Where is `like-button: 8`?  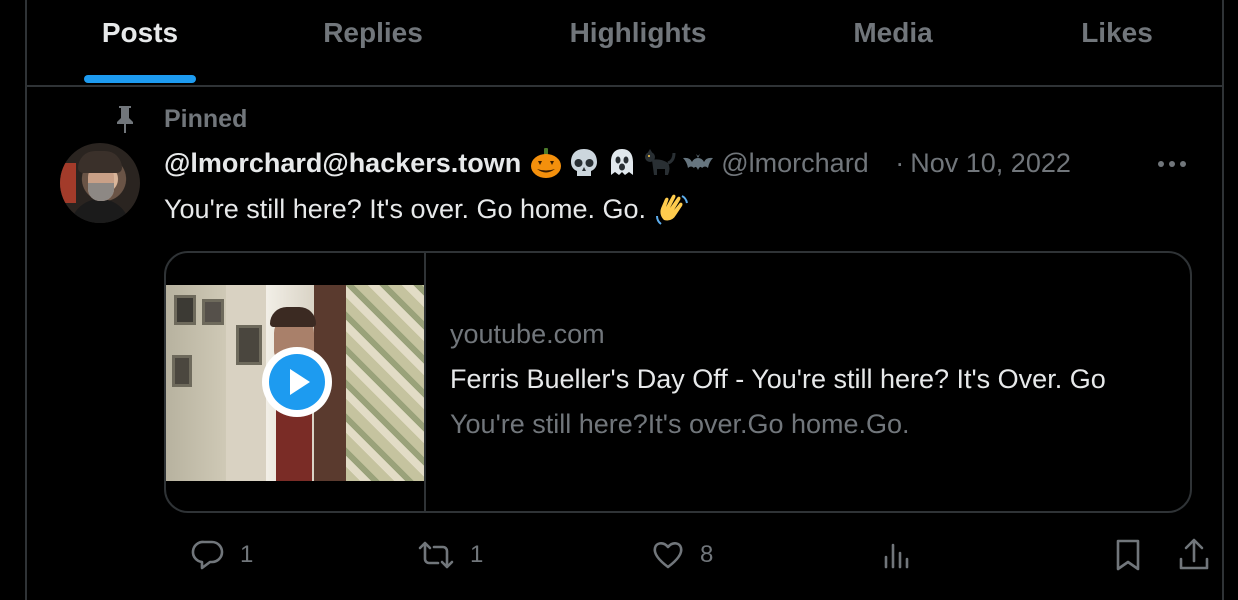 like-button: 8 is located at coordinates (681, 555).